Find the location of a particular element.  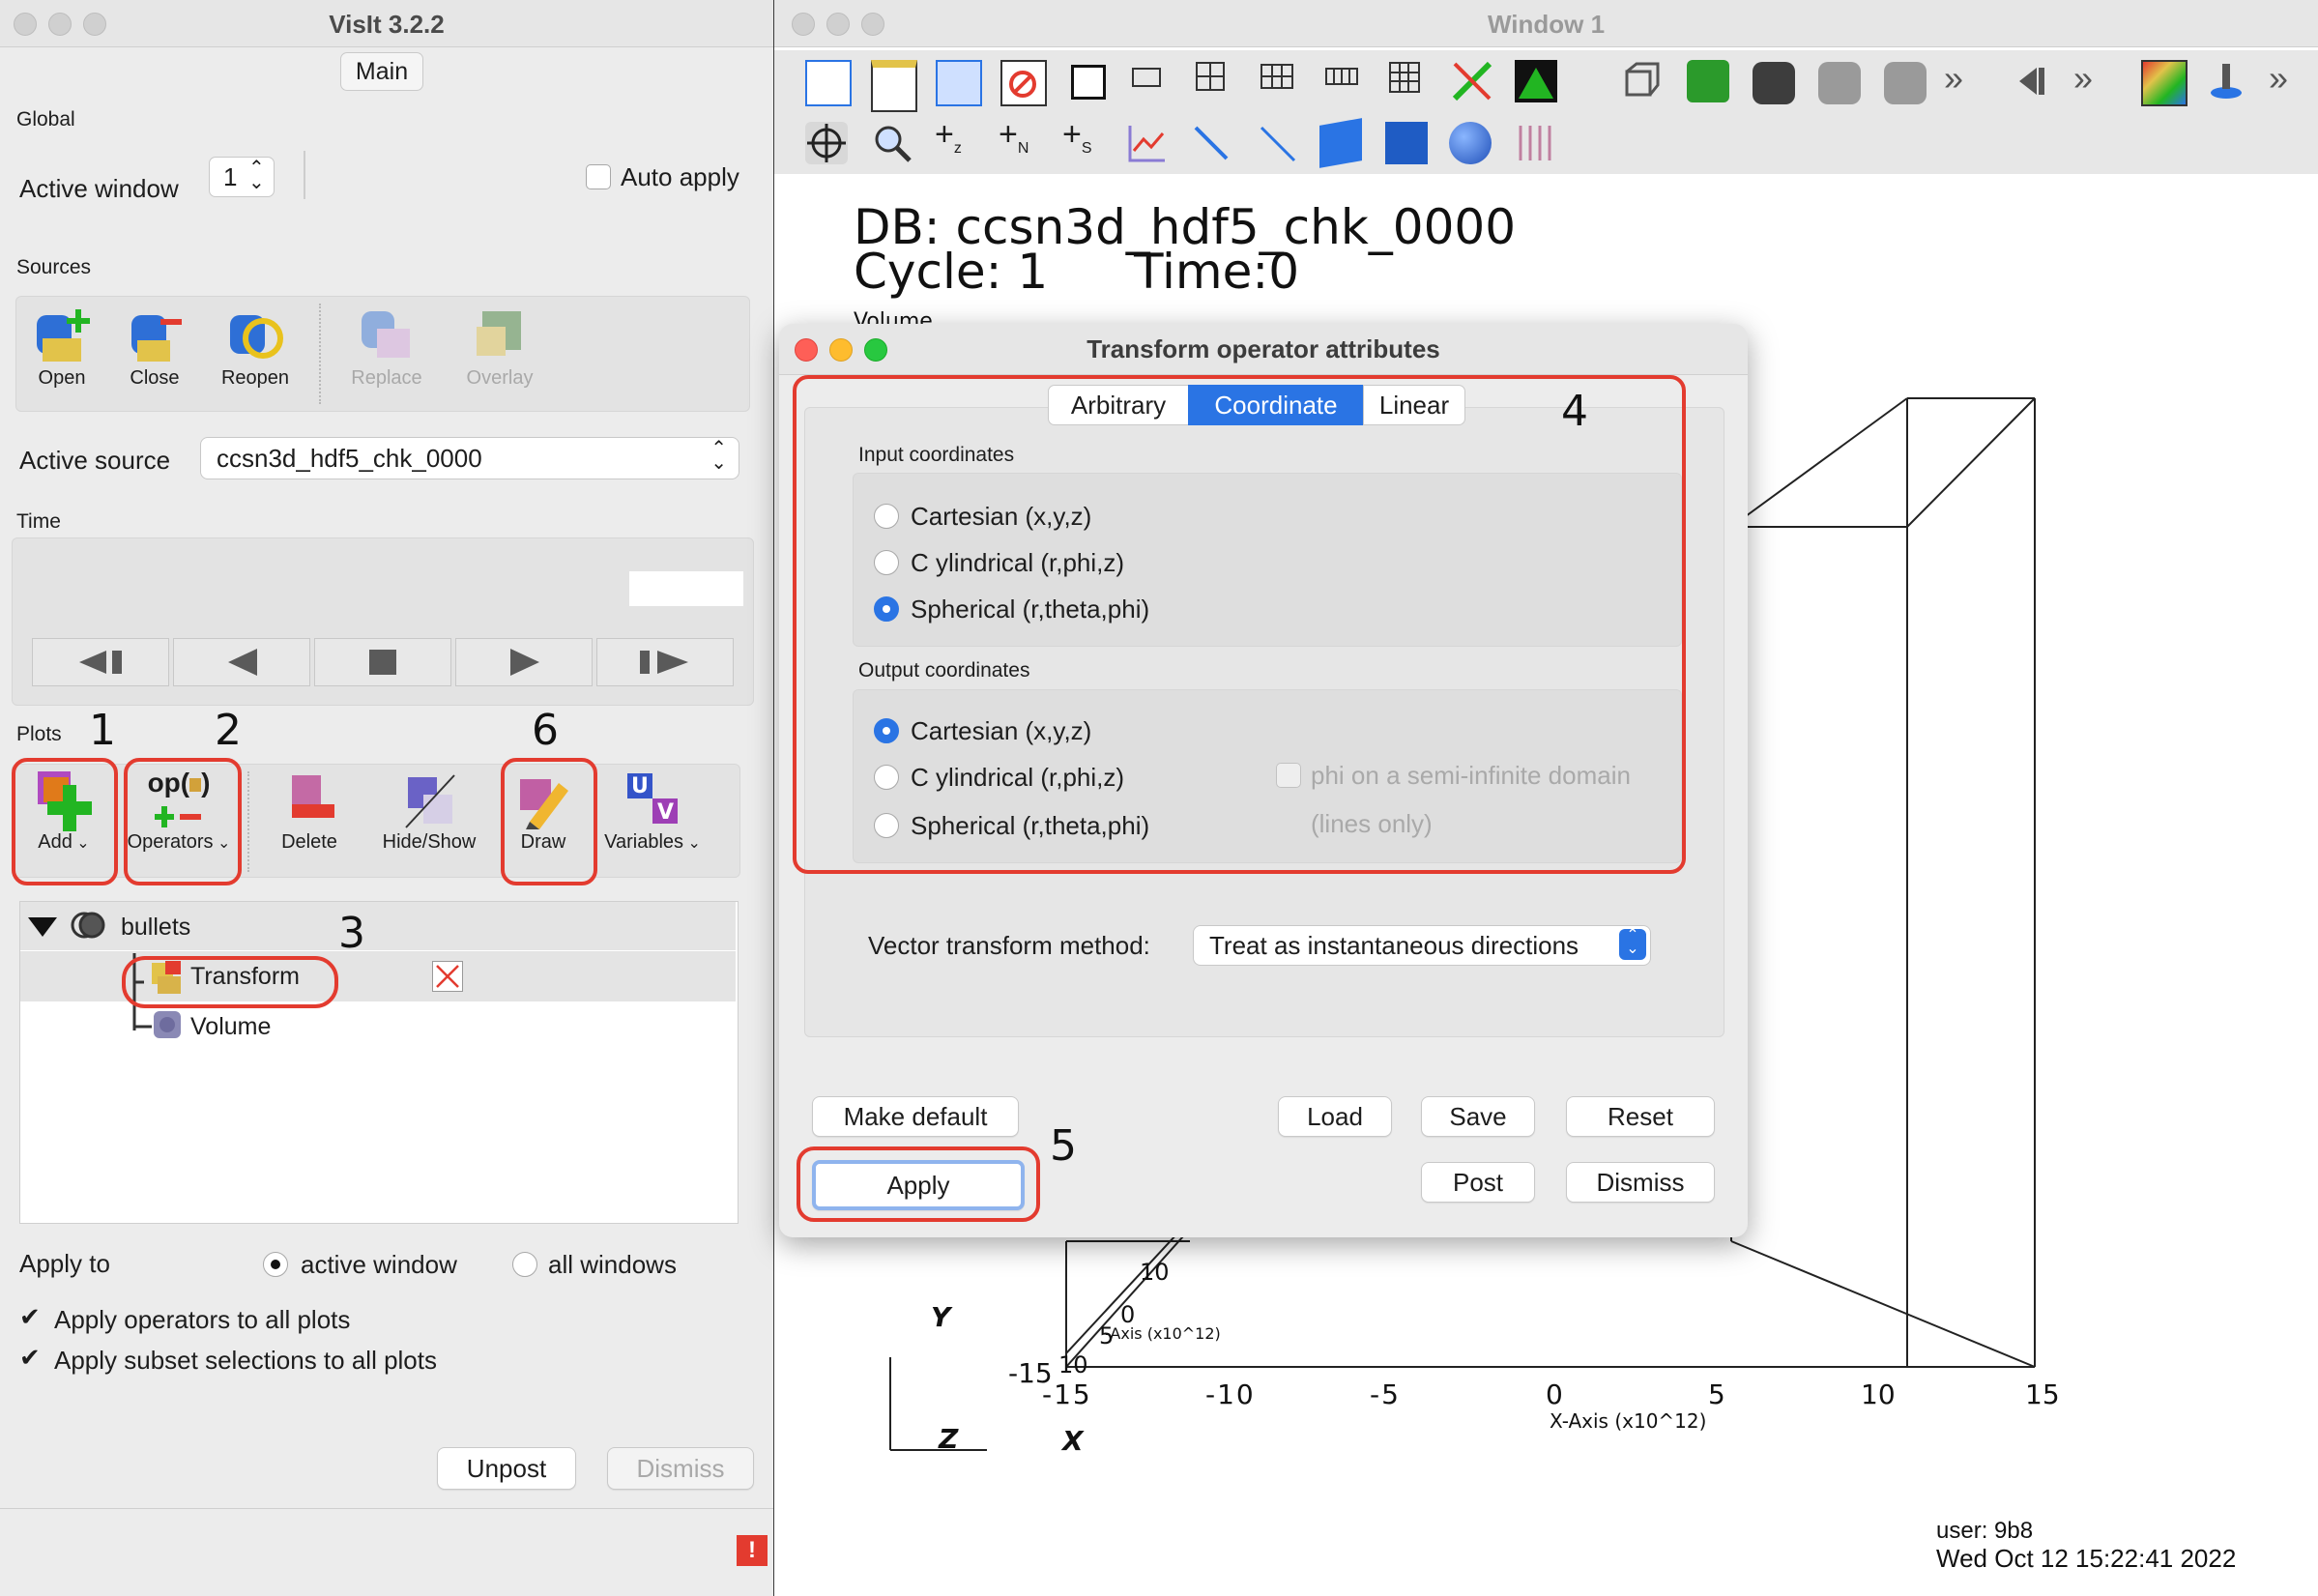

x-tick-label: -10 is located at coordinates (1230, 1394).